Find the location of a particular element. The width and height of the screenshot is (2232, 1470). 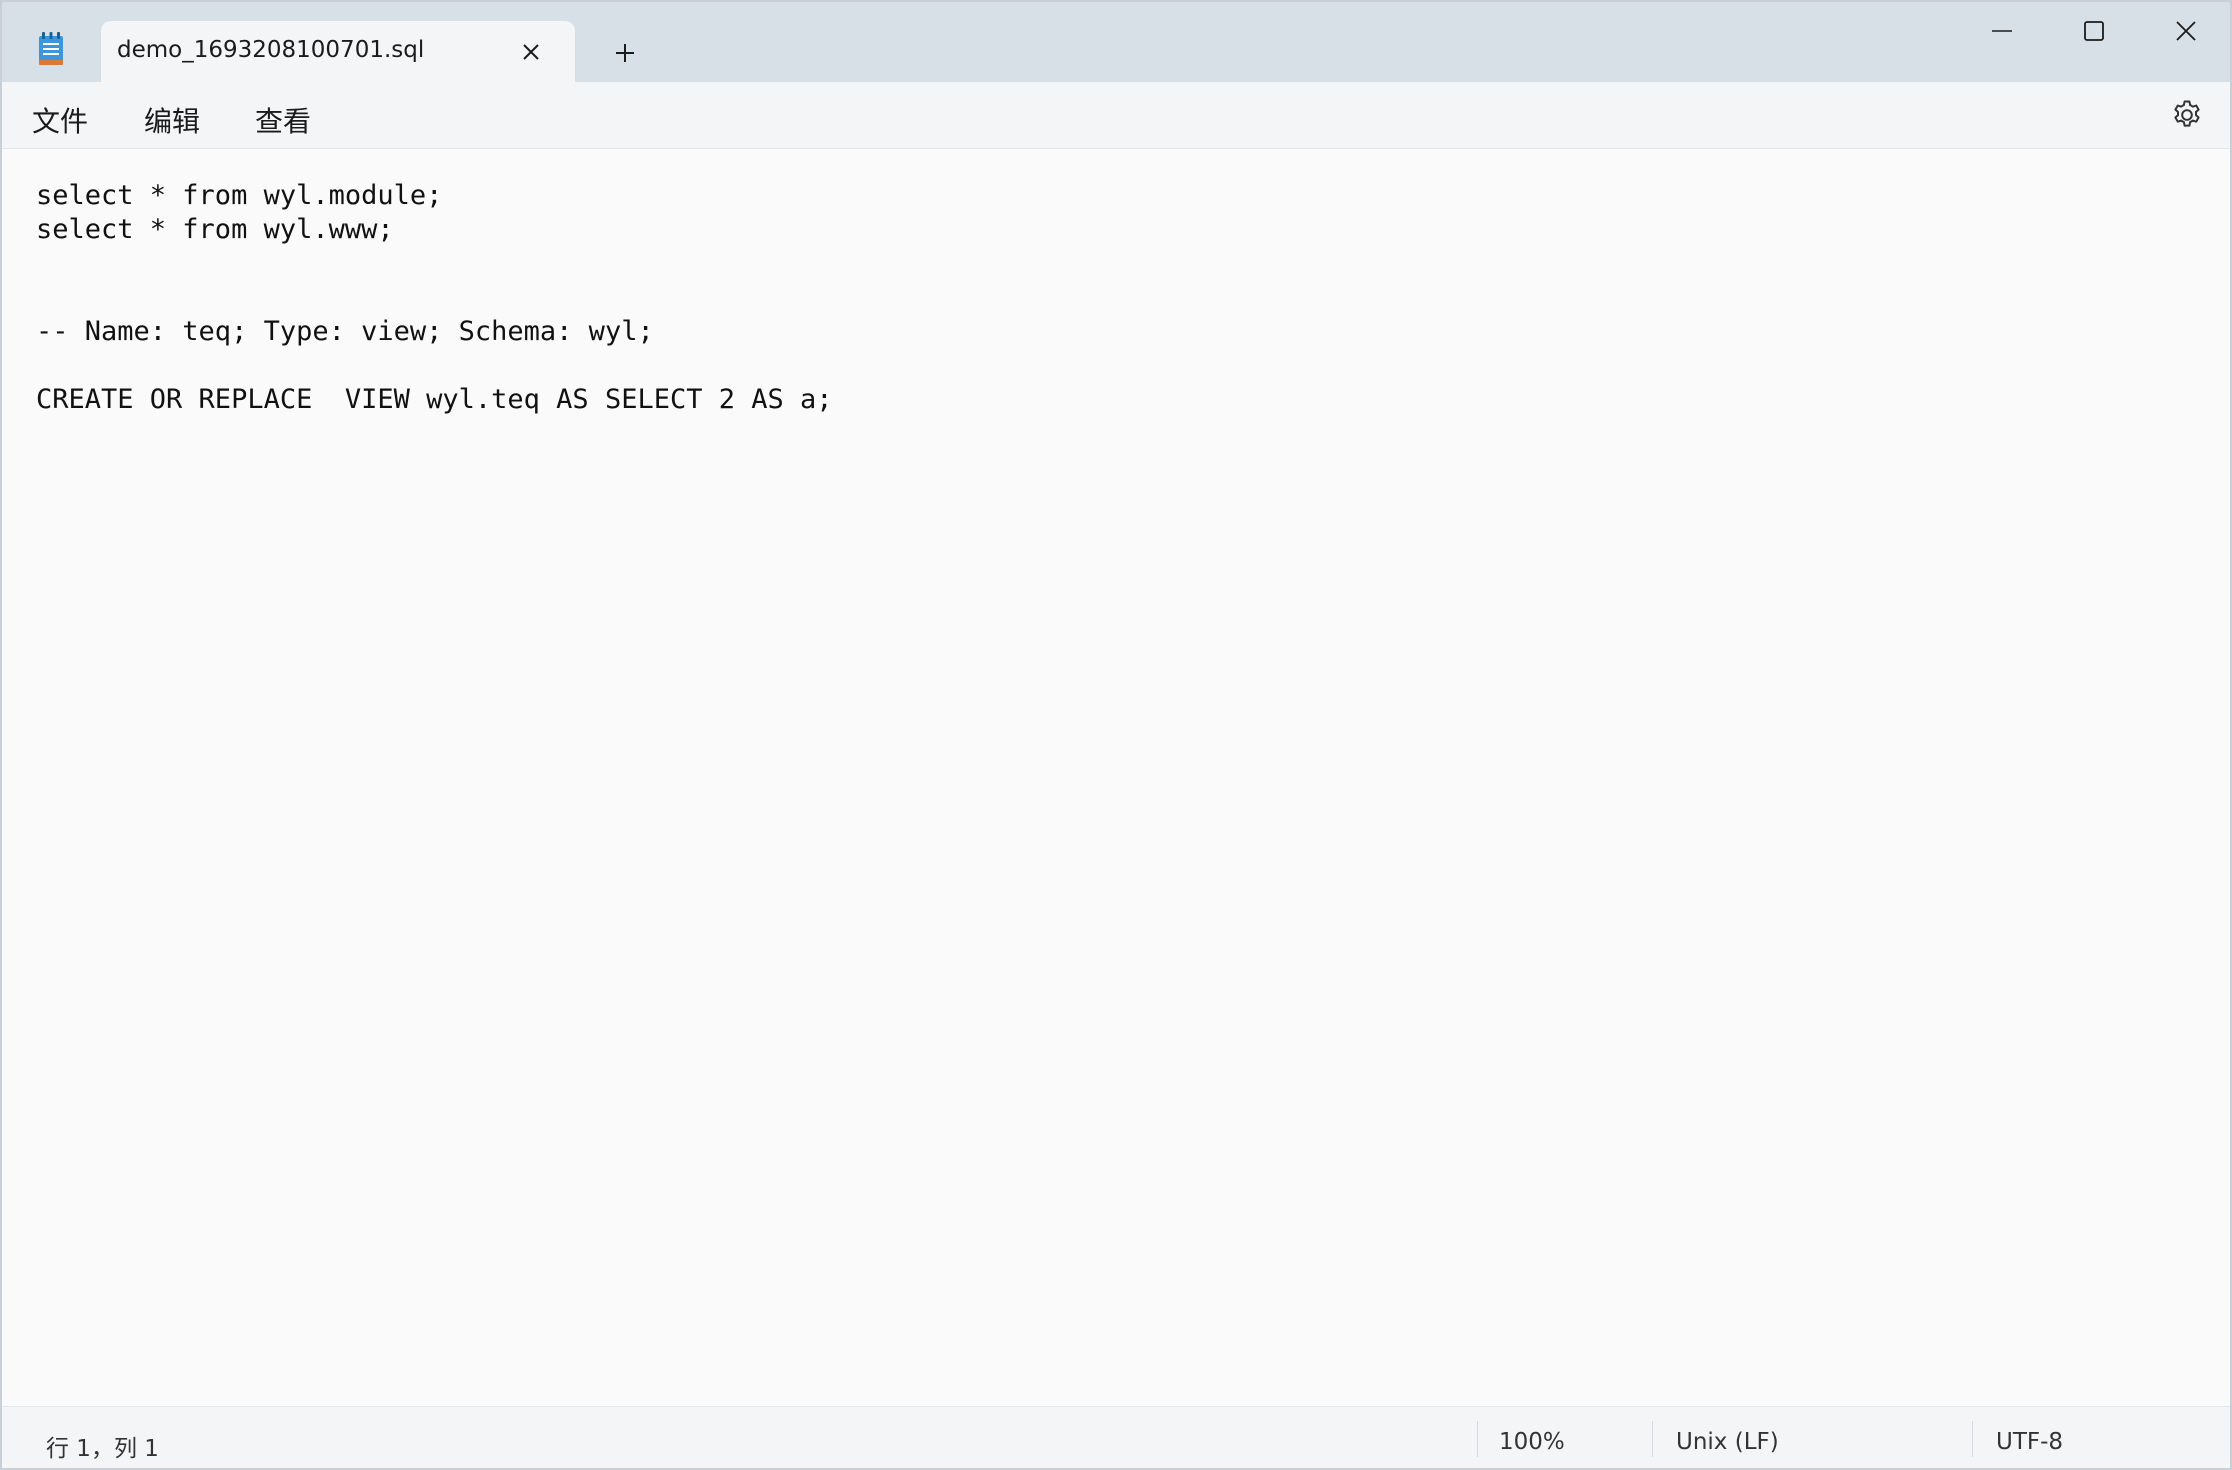

maximize-icon is located at coordinates (2094, 31).